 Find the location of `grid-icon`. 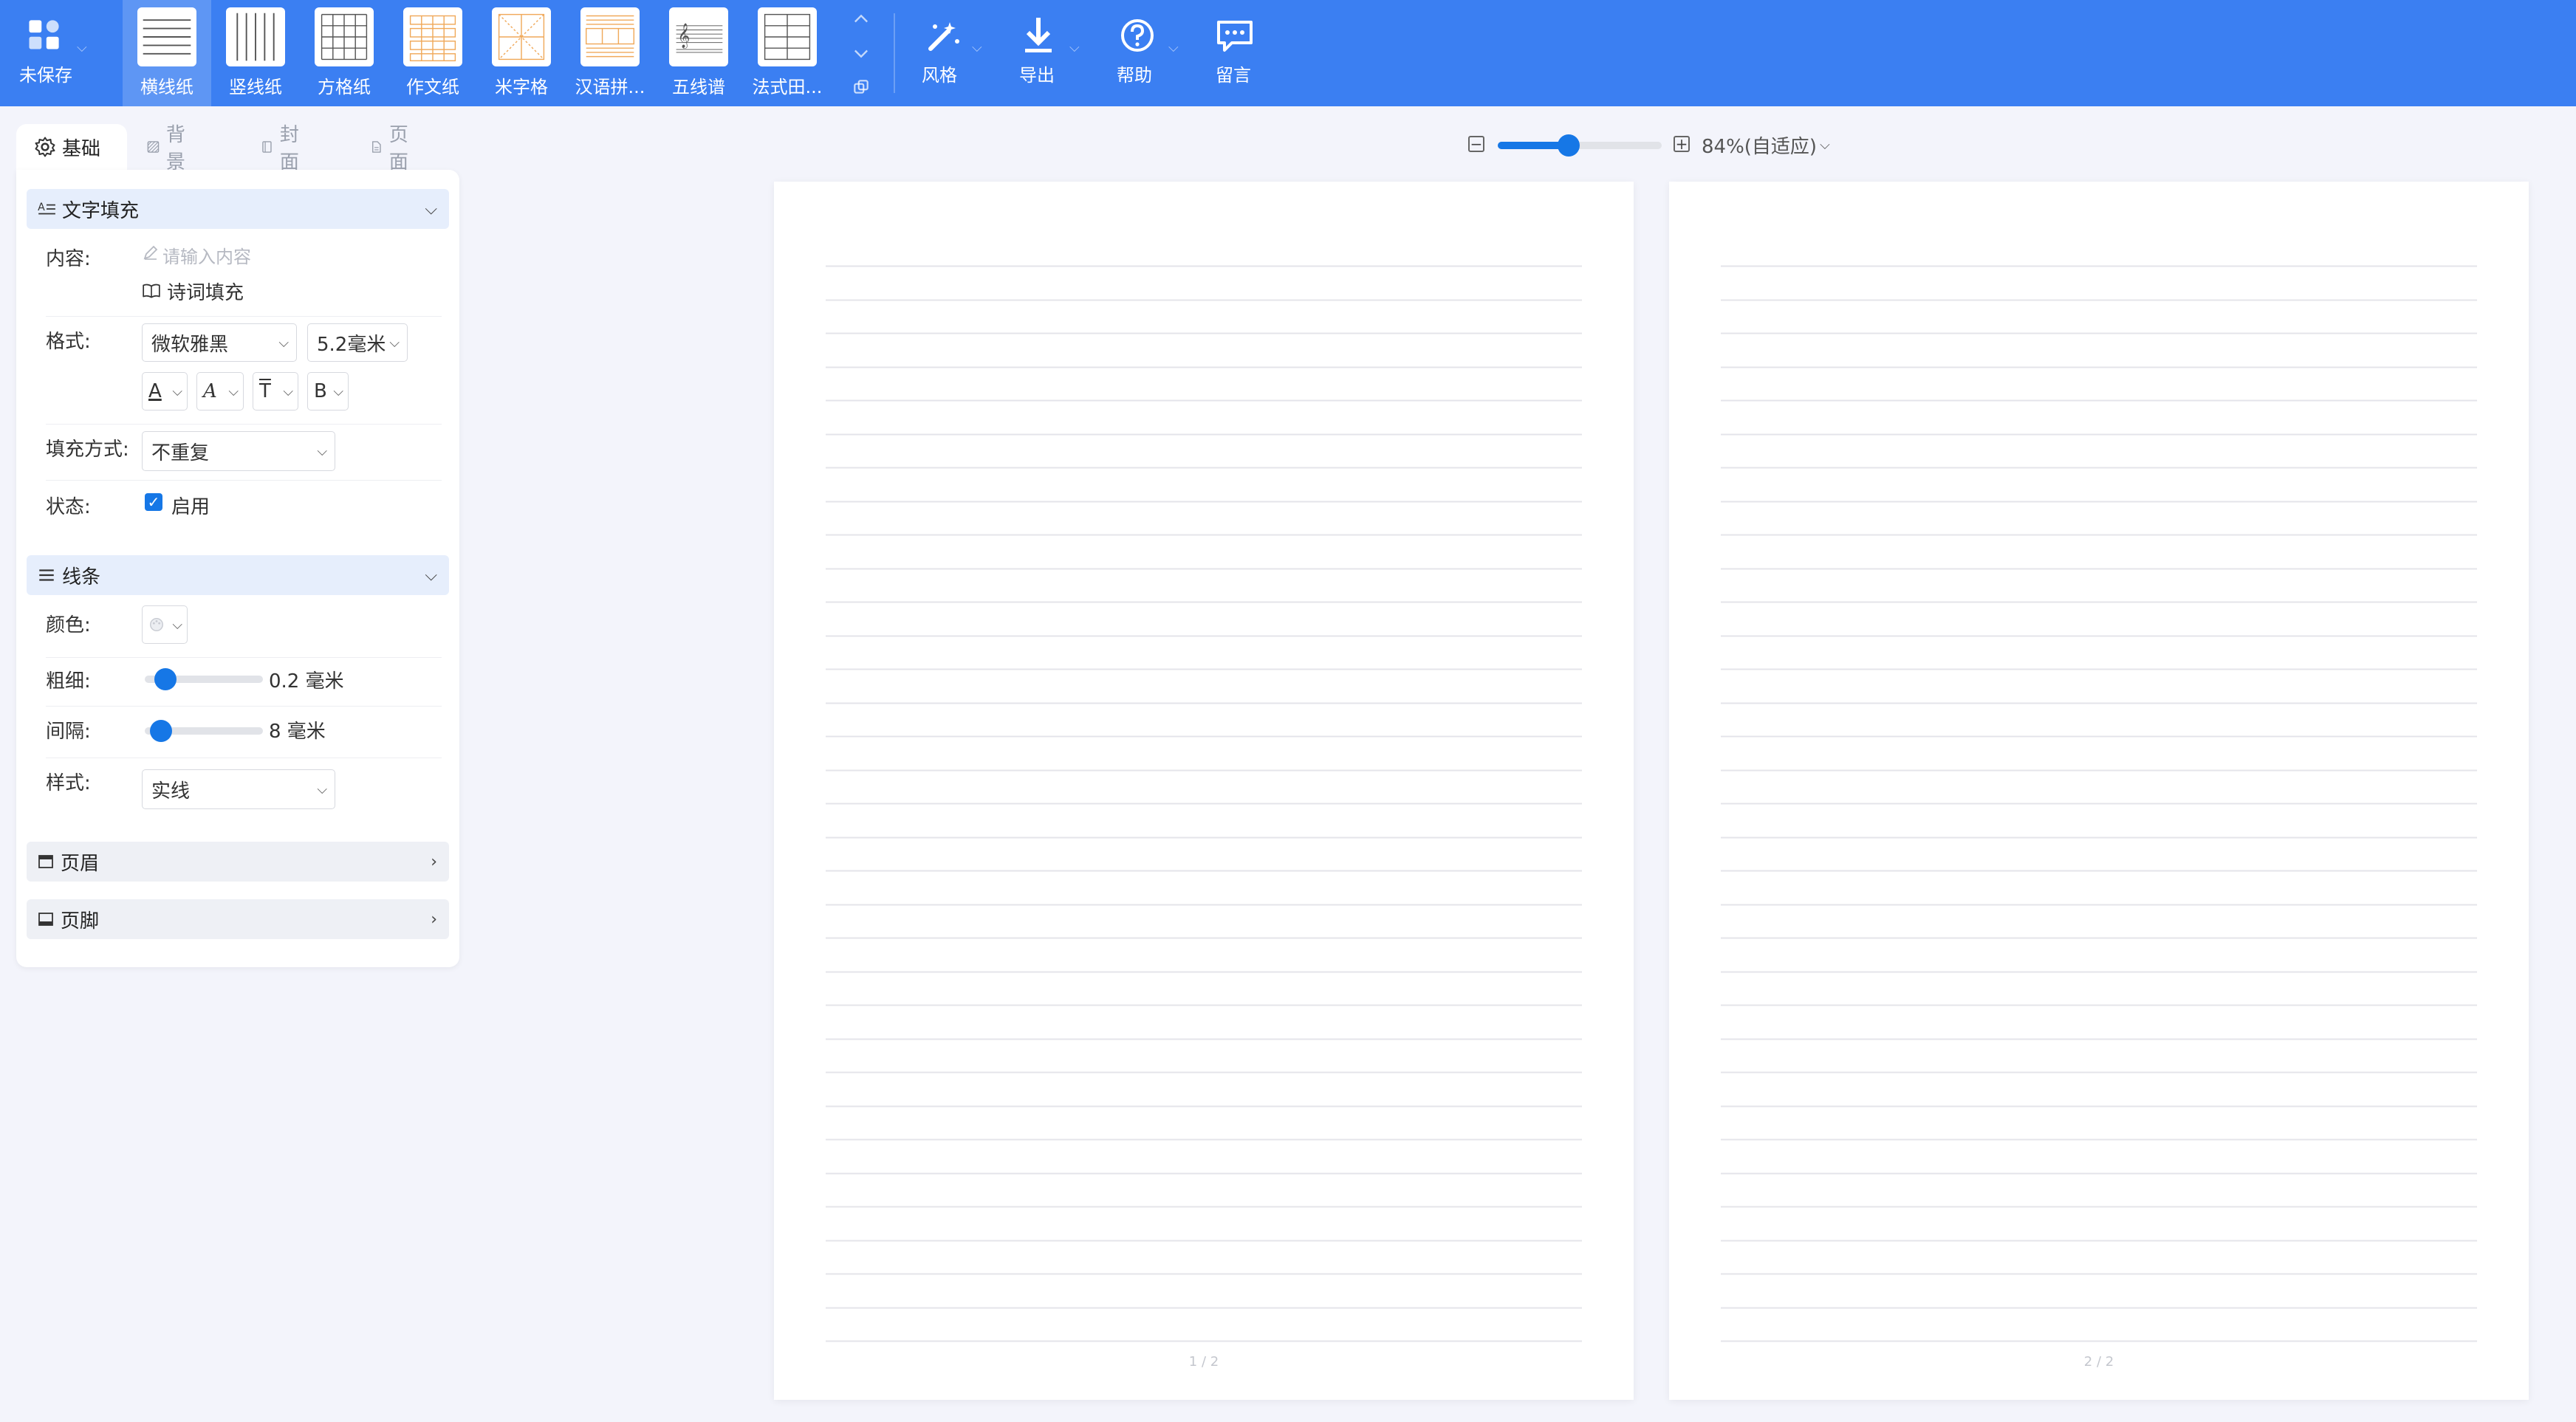

grid-icon is located at coordinates (344, 36).